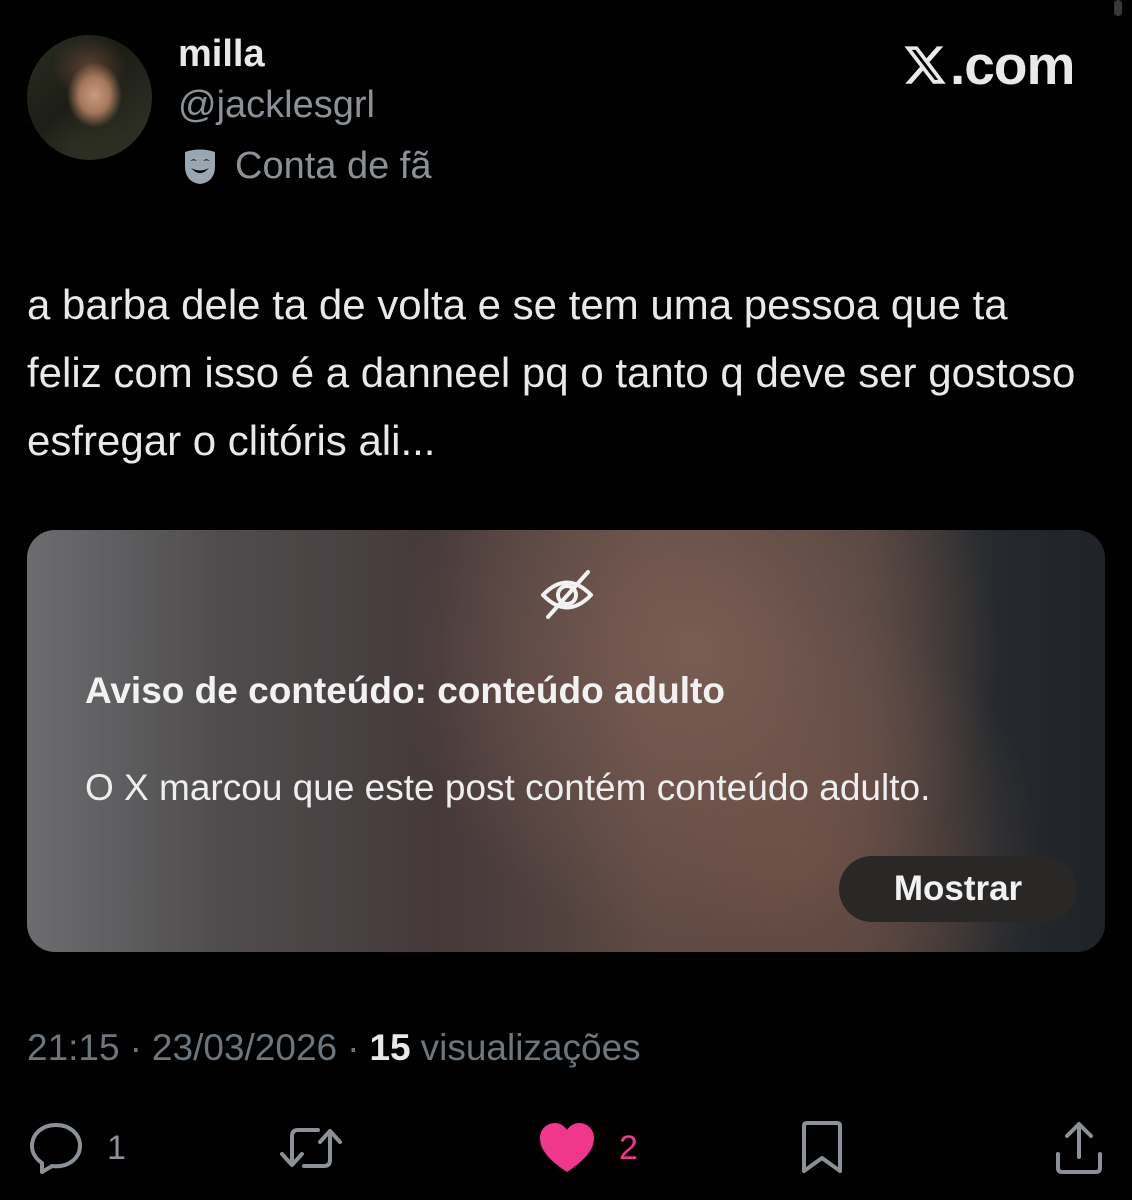  Describe the element at coordinates (925, 65) in the screenshot. I see `x-logo-icon` at that location.